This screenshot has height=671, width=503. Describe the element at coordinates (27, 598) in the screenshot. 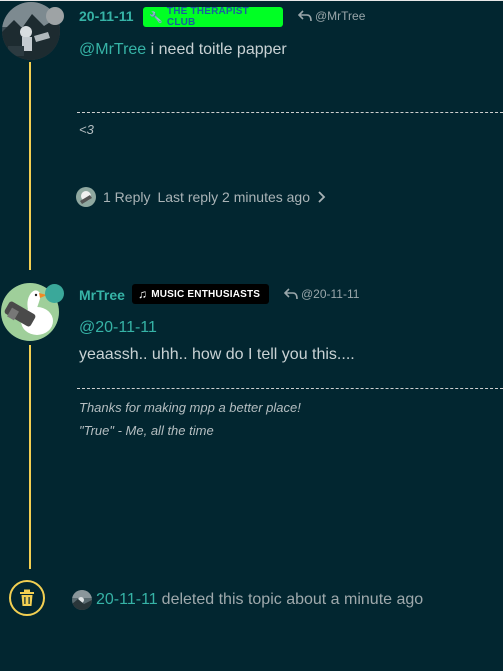

I see `trash-icon` at that location.